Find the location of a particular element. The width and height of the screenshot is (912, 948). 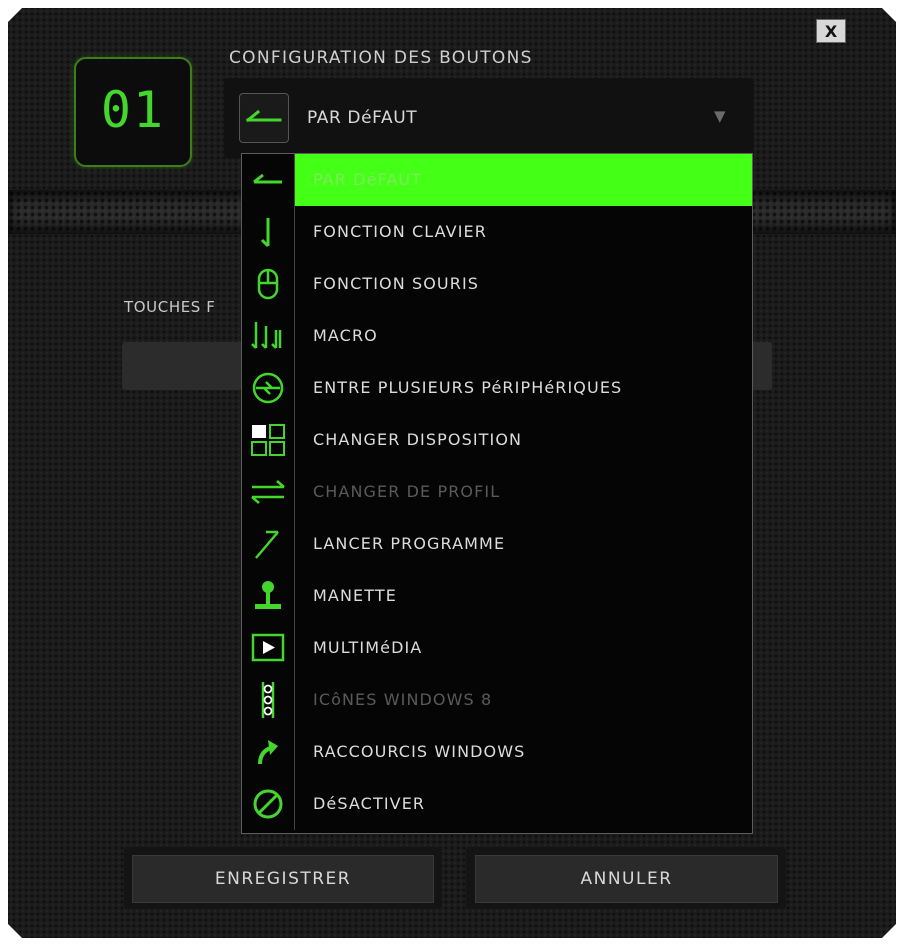

select-icon-box is located at coordinates (264, 118).